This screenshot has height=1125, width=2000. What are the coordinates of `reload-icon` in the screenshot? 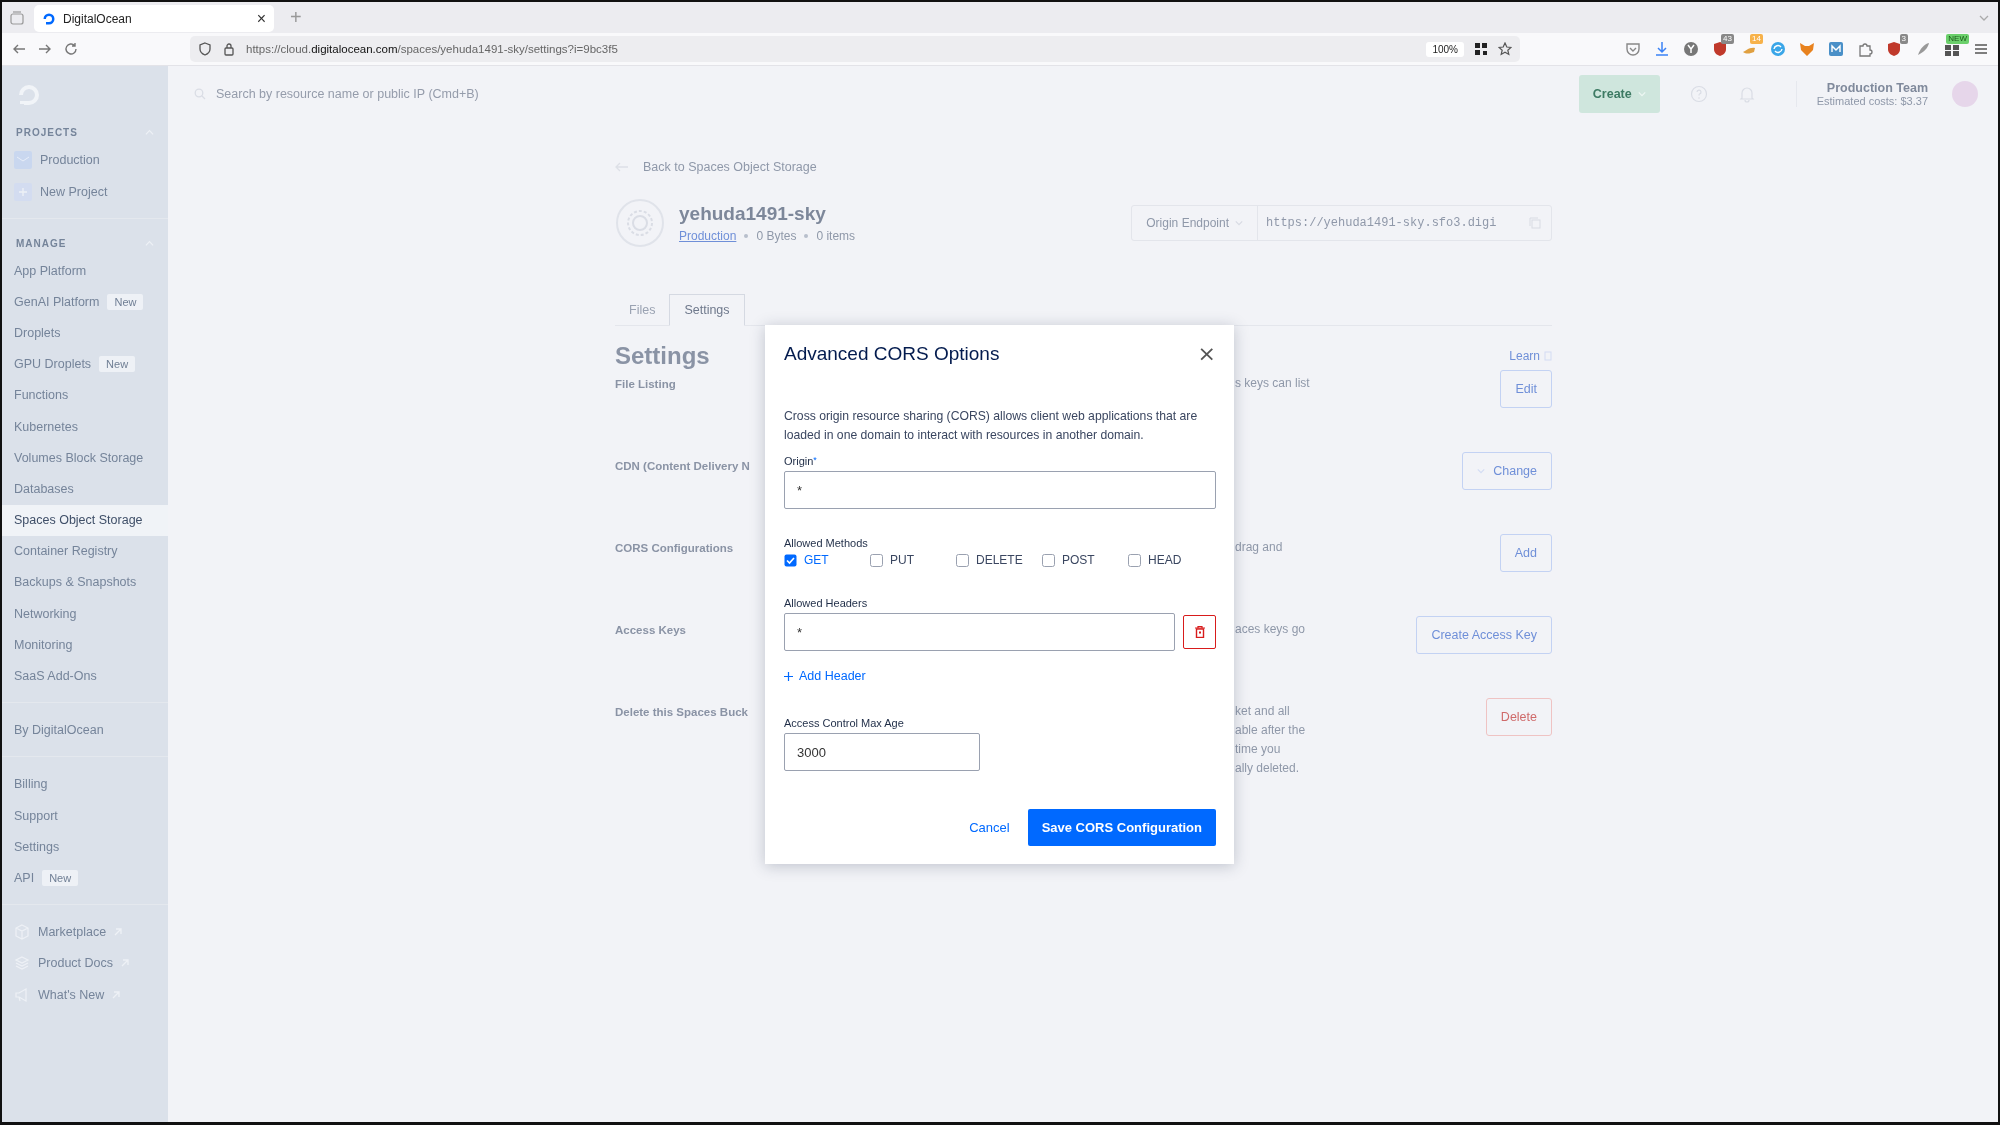 It's located at (71, 49).